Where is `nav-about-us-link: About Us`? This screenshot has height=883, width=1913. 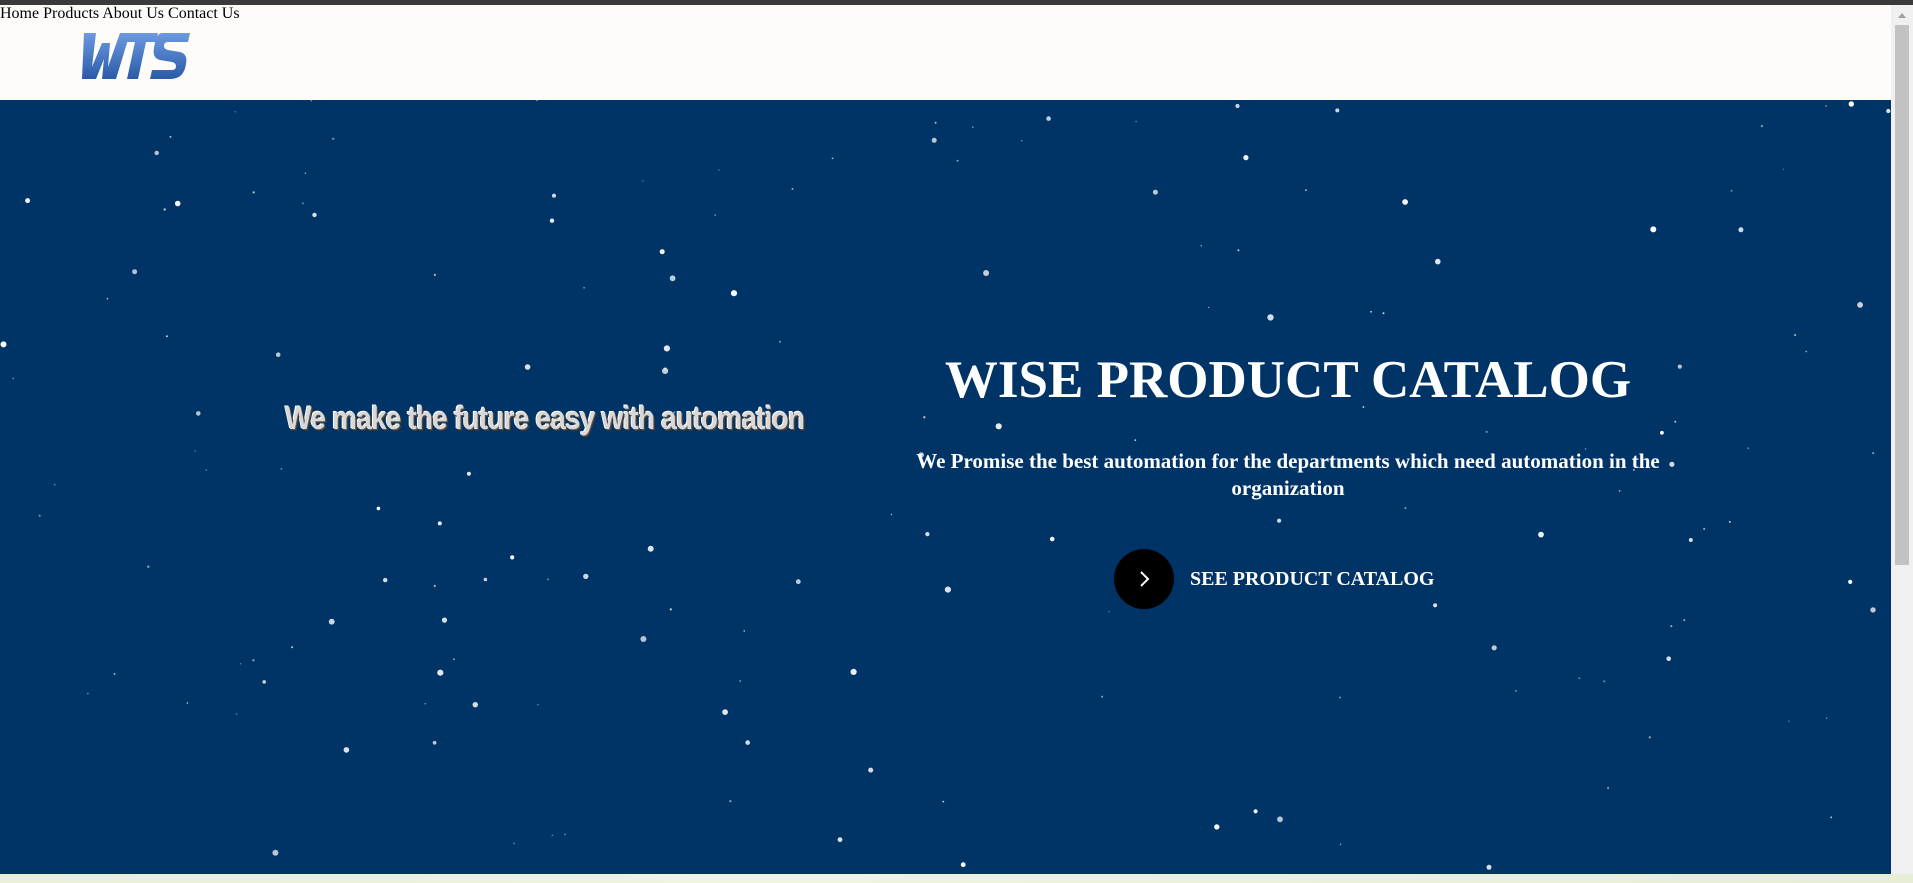 nav-about-us-link: About Us is located at coordinates (133, 13).